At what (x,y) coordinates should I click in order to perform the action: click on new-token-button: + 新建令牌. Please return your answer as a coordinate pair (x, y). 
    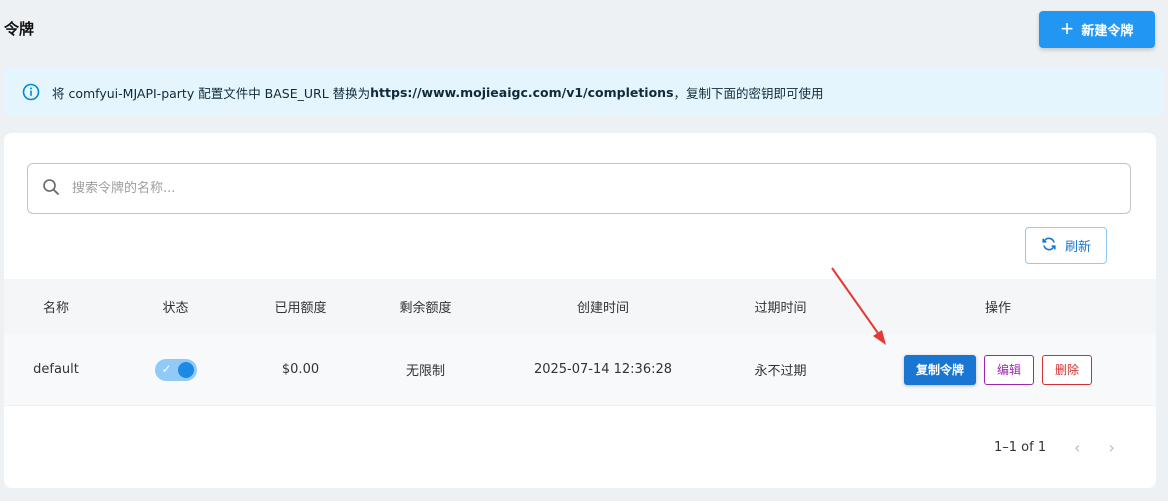
    Looking at the image, I should click on (1097, 29).